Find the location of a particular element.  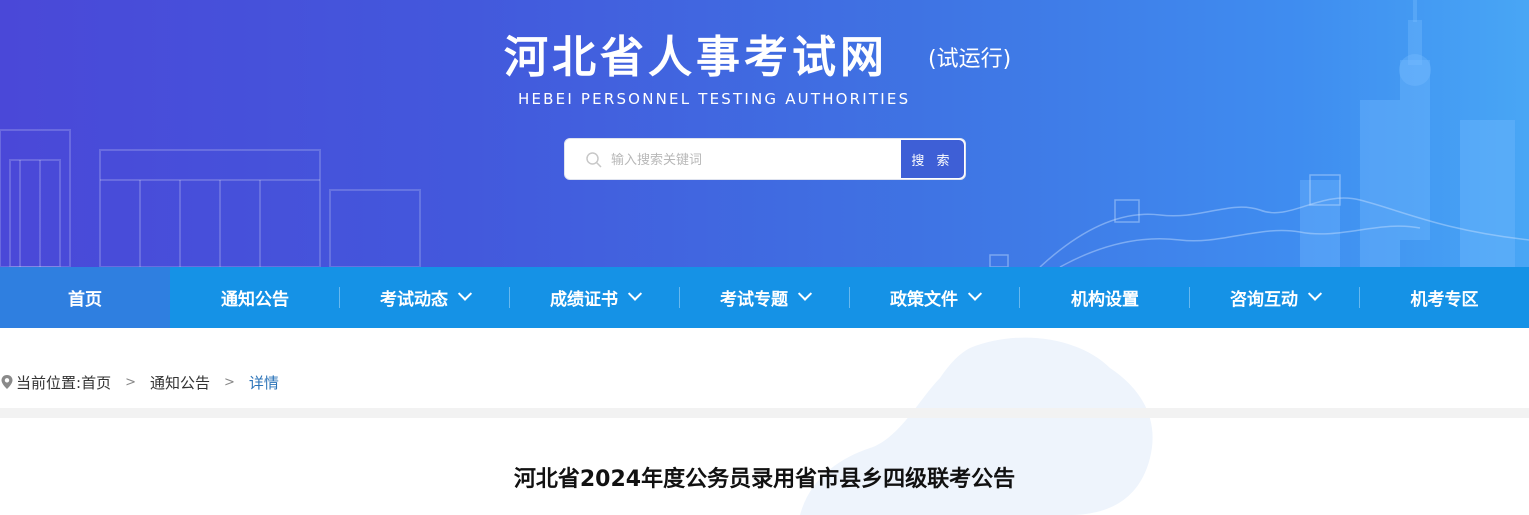

article-title: 河北省2024年度公务员录用省市县乡四级联考公告 is located at coordinates (764, 479).